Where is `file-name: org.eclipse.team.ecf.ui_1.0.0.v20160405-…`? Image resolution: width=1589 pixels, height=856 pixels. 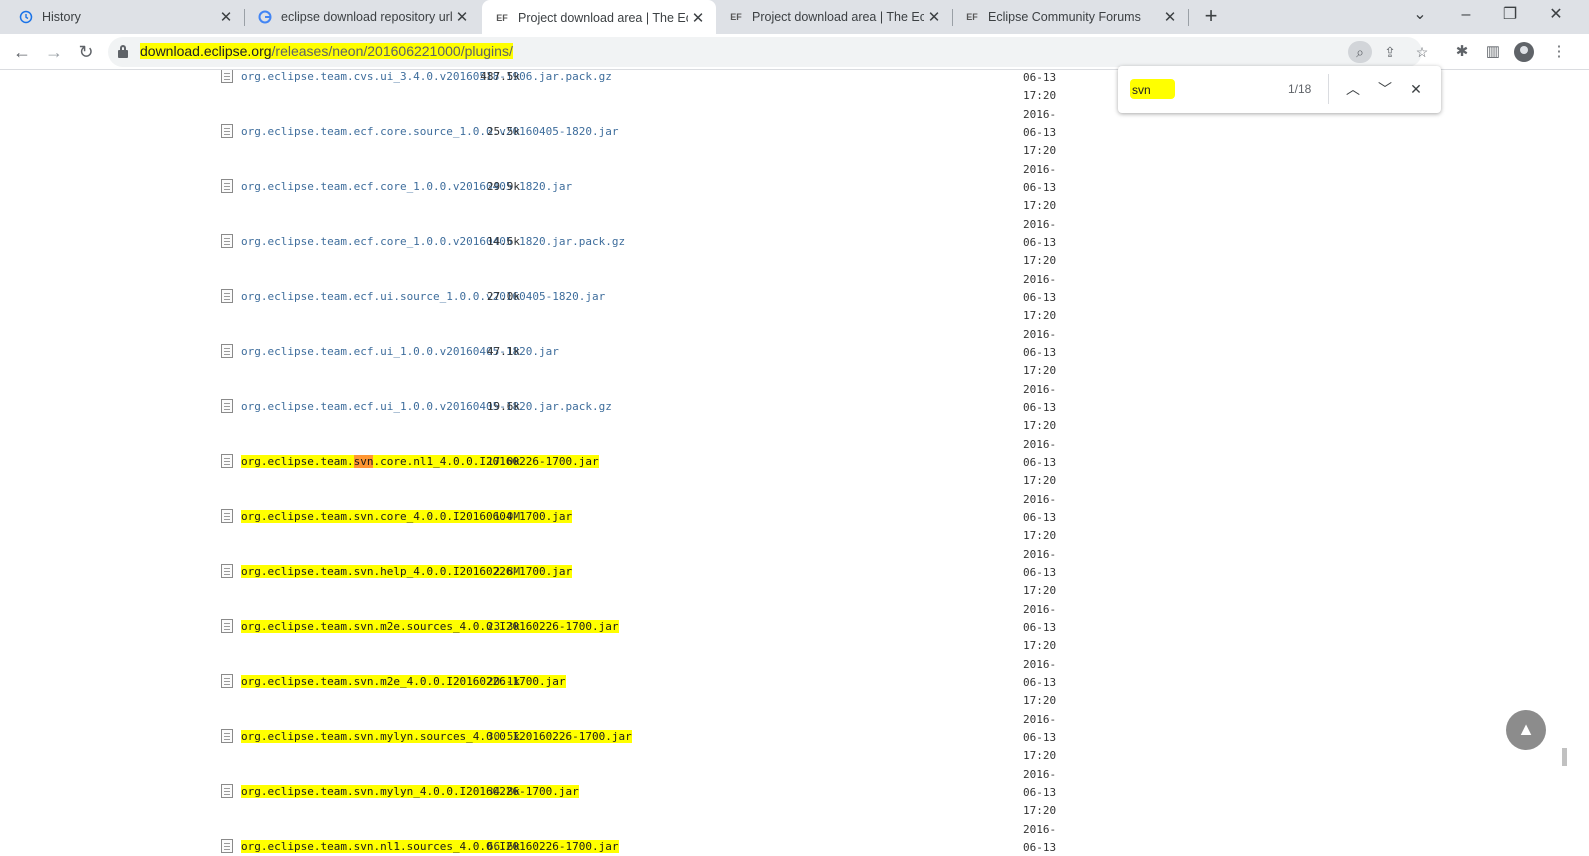 file-name: org.eclipse.team.ecf.ui_1.0.0.v20160405-… is located at coordinates (426, 406).